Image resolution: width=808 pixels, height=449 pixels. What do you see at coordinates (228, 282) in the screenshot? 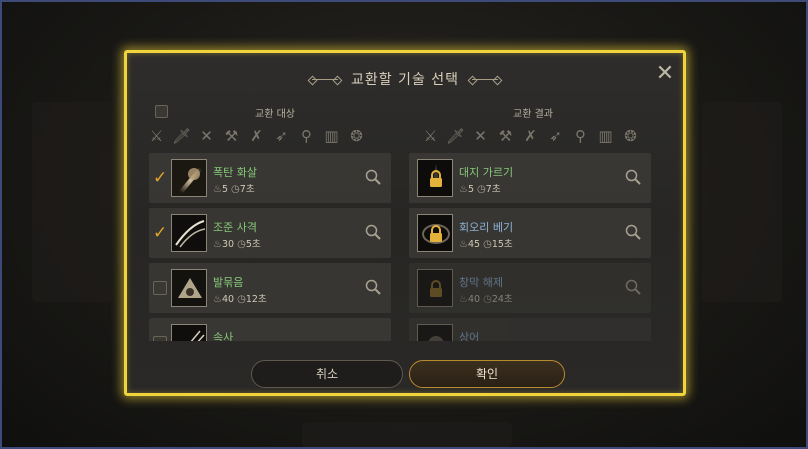
I see `skill-name: 발묶음` at bounding box center [228, 282].